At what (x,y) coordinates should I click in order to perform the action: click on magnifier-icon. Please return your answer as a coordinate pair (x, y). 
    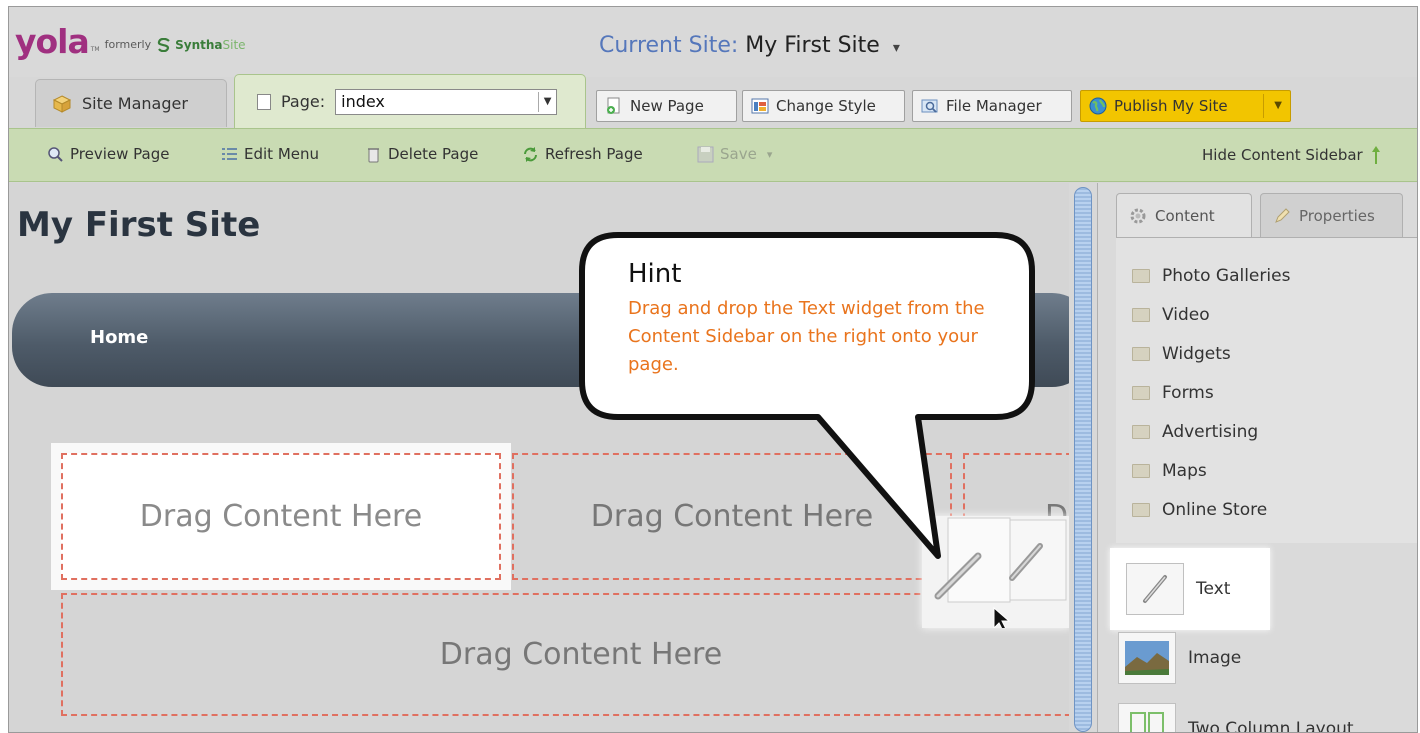
    Looking at the image, I should click on (55, 154).